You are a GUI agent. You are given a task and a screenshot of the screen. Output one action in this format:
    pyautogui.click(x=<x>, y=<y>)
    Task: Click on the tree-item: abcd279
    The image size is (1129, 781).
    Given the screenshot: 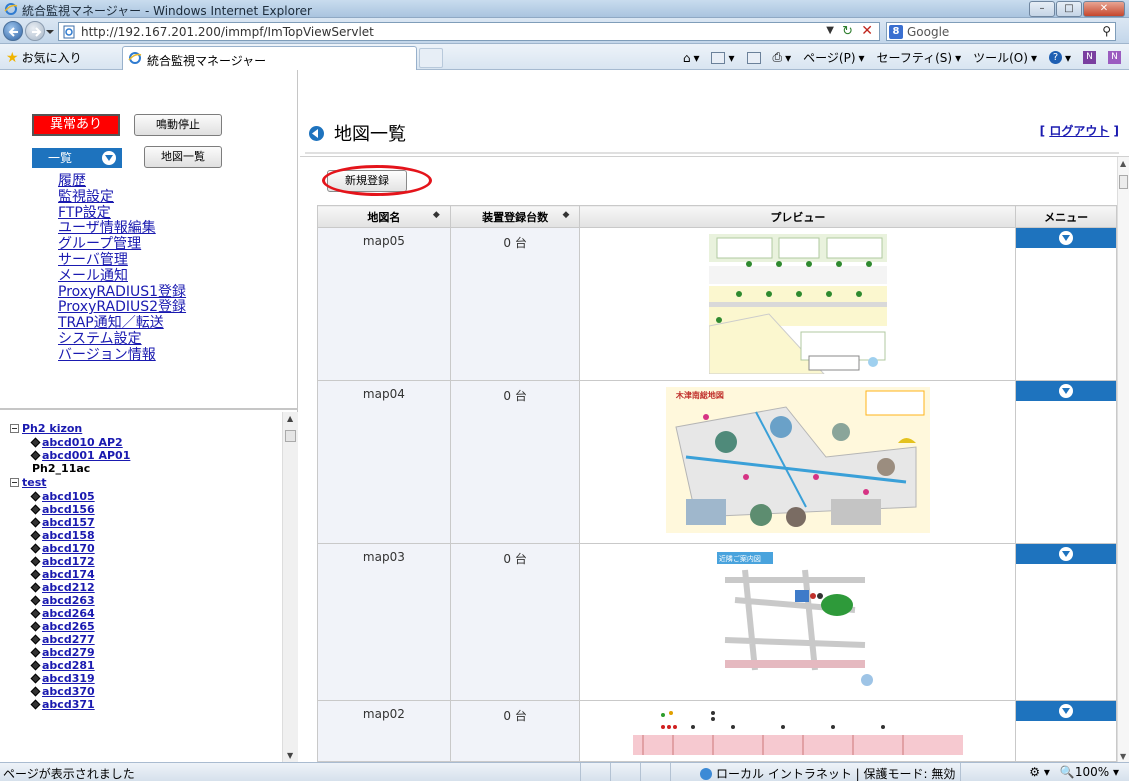 What is the action you would take?
    pyautogui.click(x=62, y=652)
    